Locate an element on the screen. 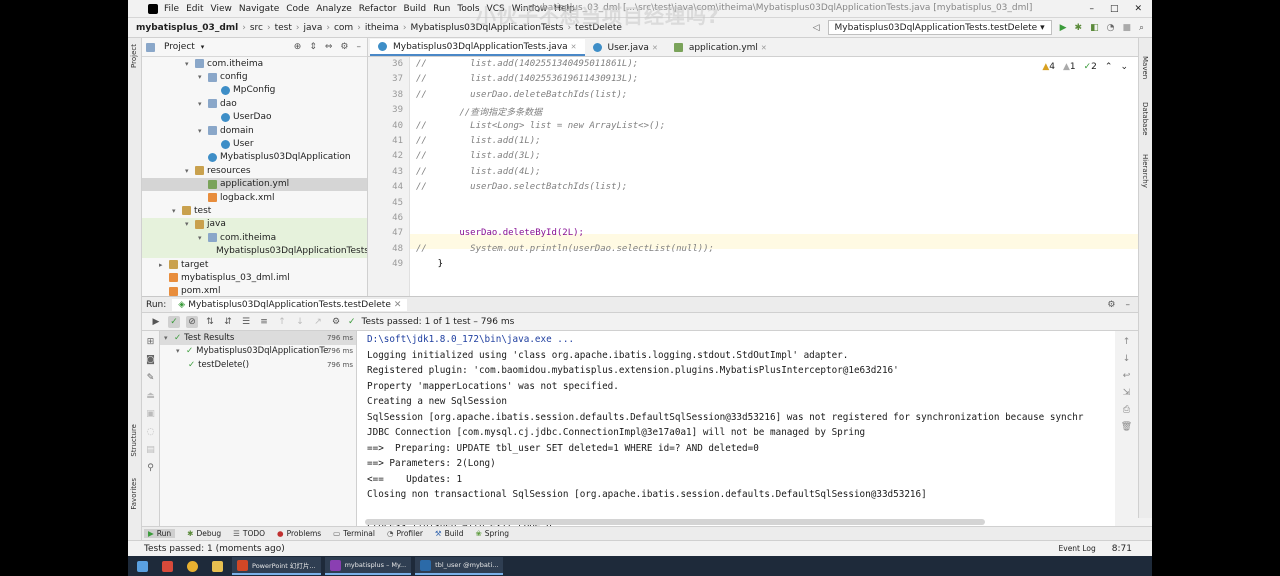  rerun-icon: ▶ is located at coordinates (156, 322).